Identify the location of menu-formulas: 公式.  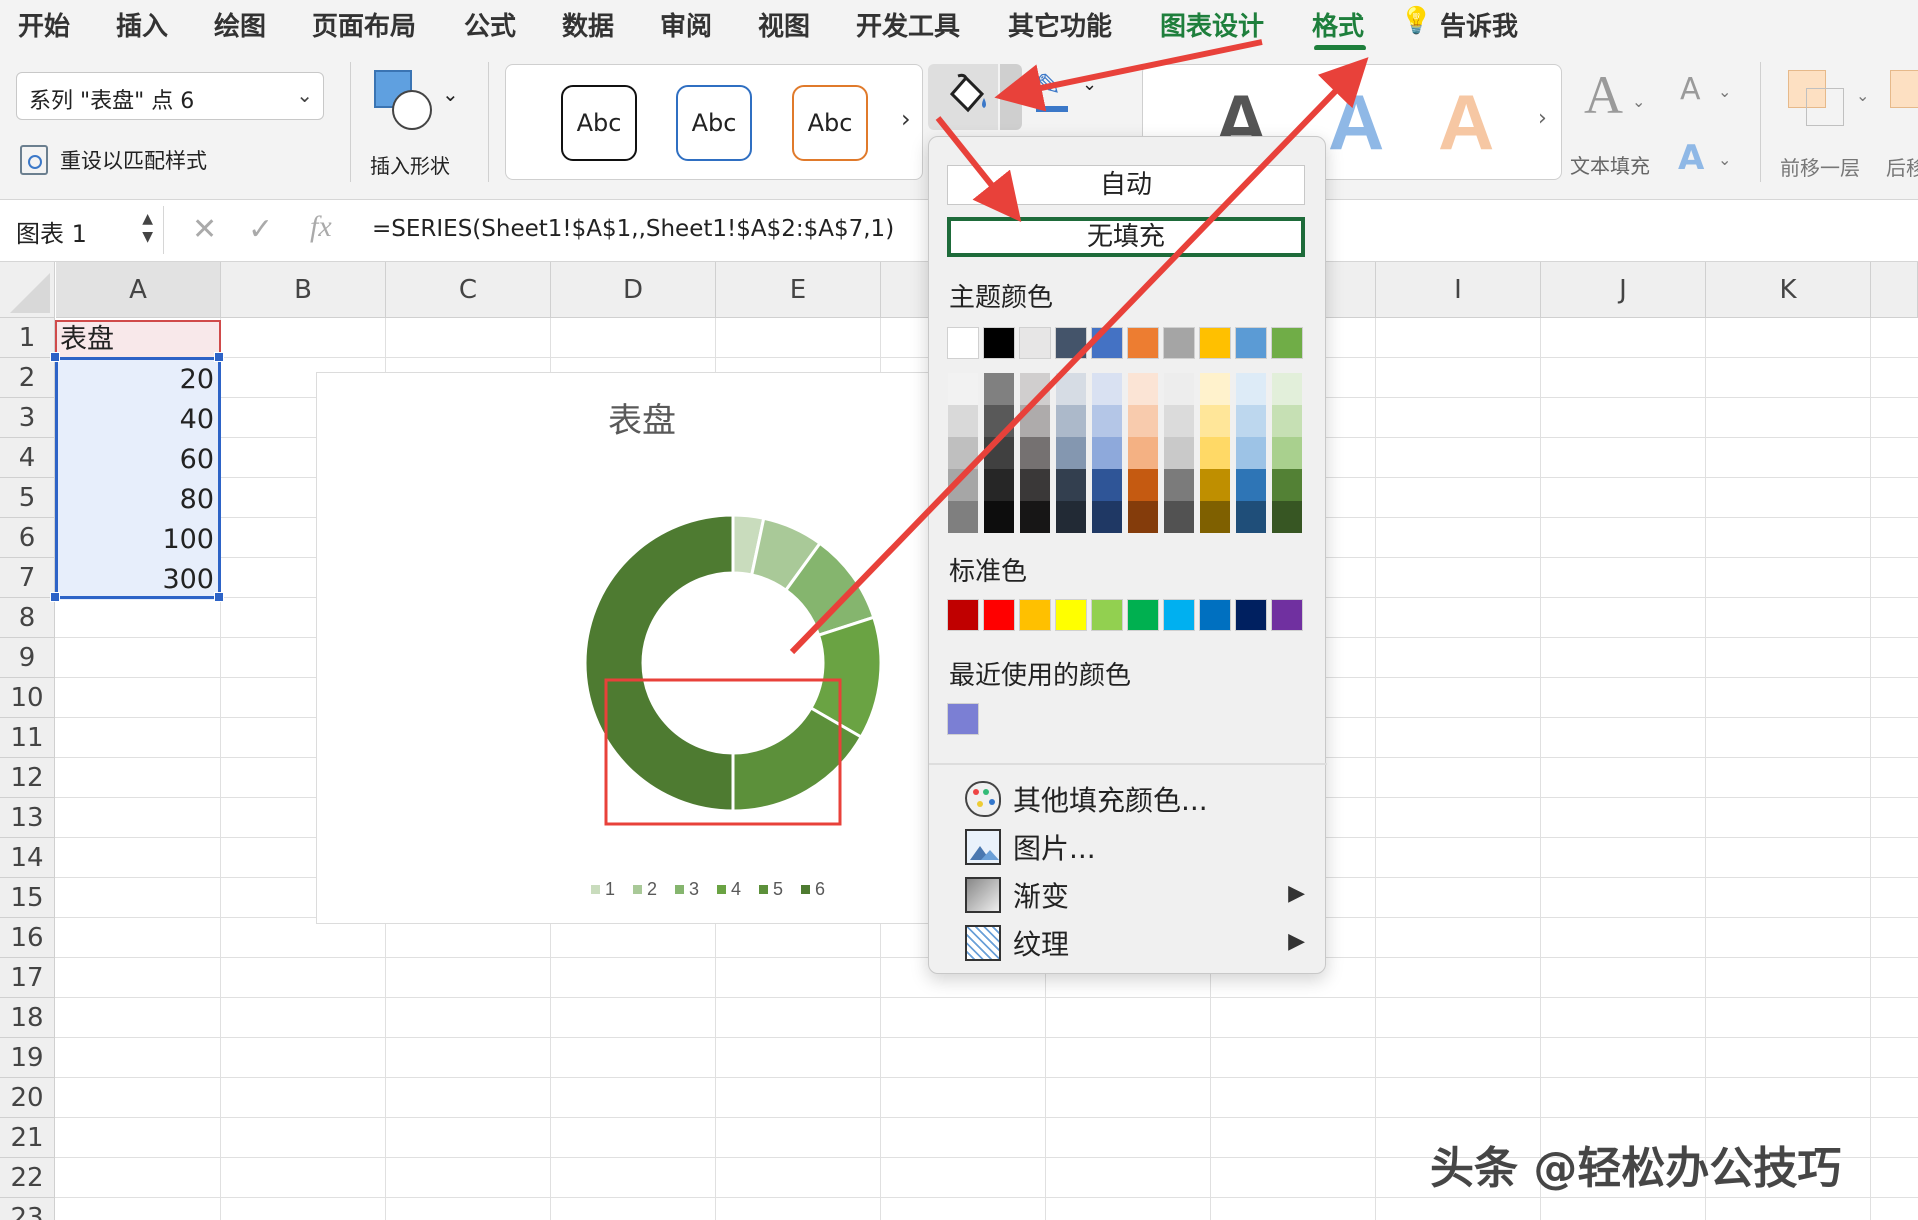
(490, 24).